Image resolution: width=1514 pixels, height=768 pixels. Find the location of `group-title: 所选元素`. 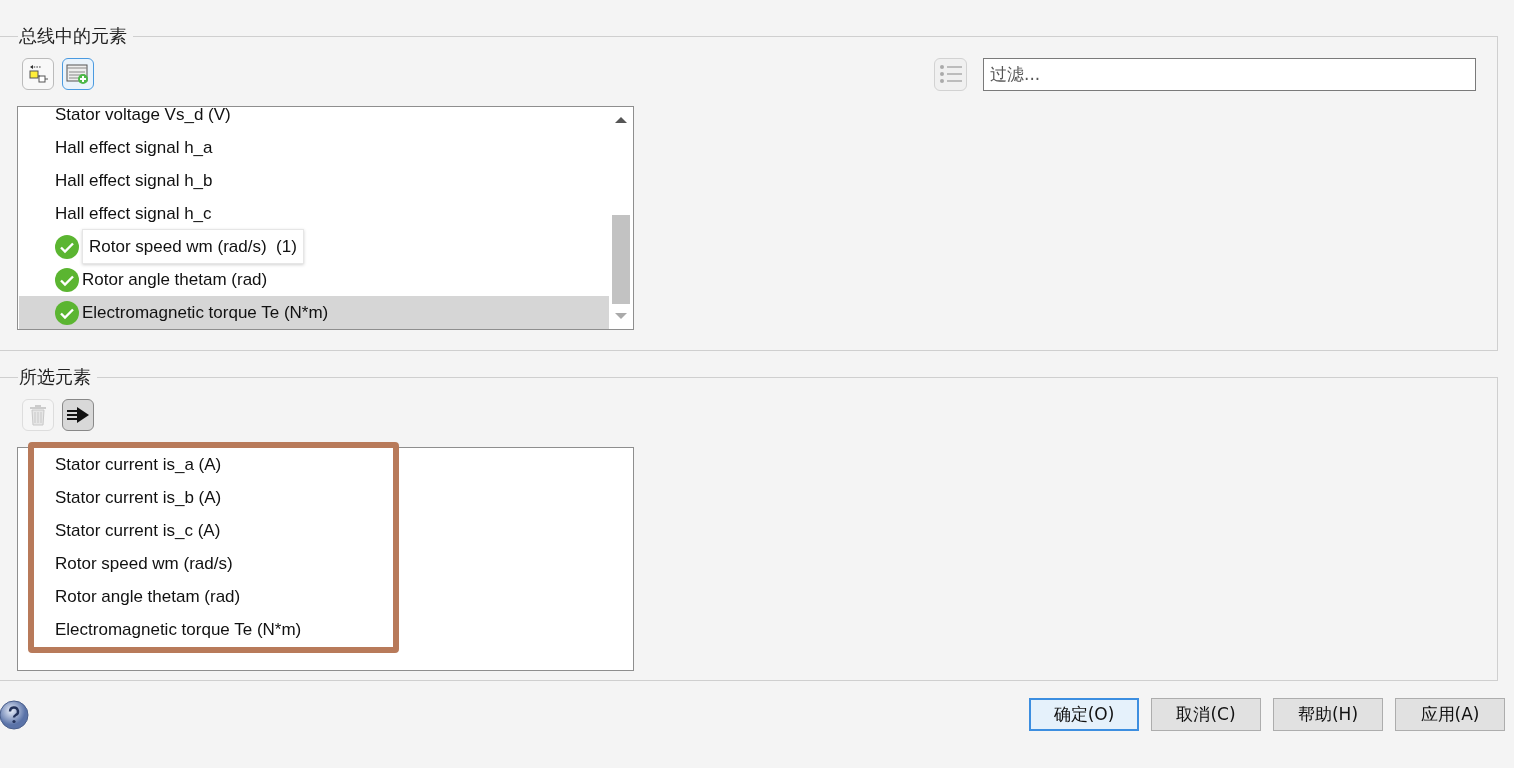

group-title: 所选元素 is located at coordinates (55, 377).